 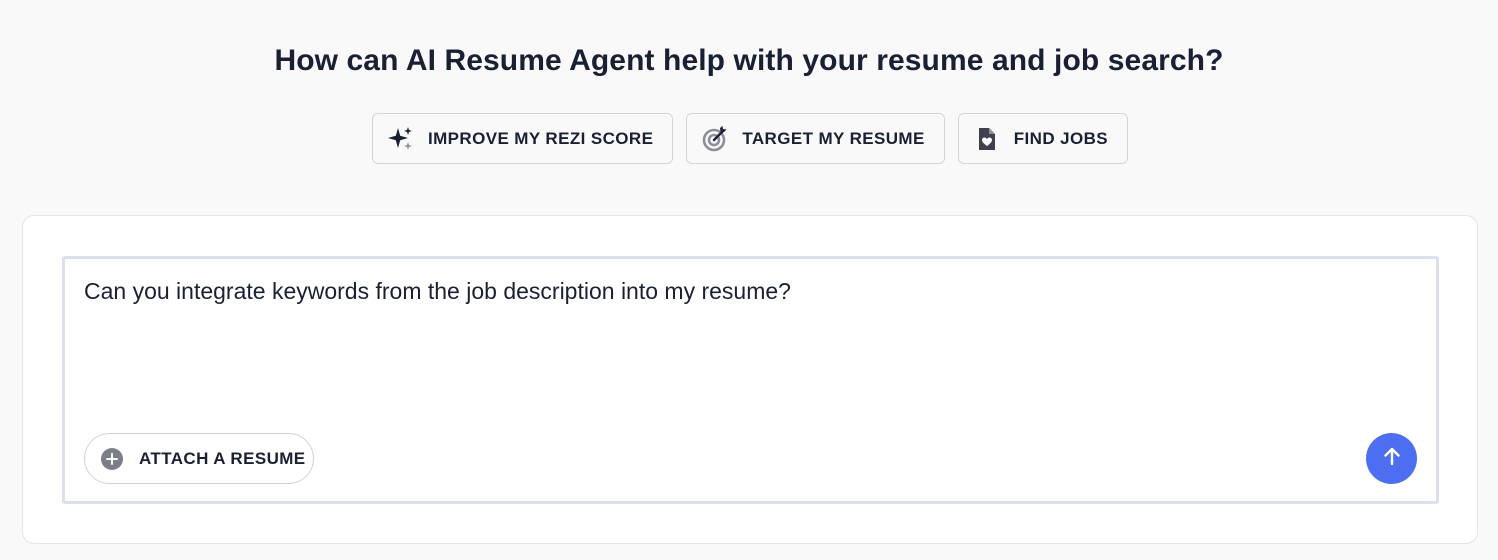 I want to click on attach-resume-button: ATTACH A RESUME, so click(x=199, y=458).